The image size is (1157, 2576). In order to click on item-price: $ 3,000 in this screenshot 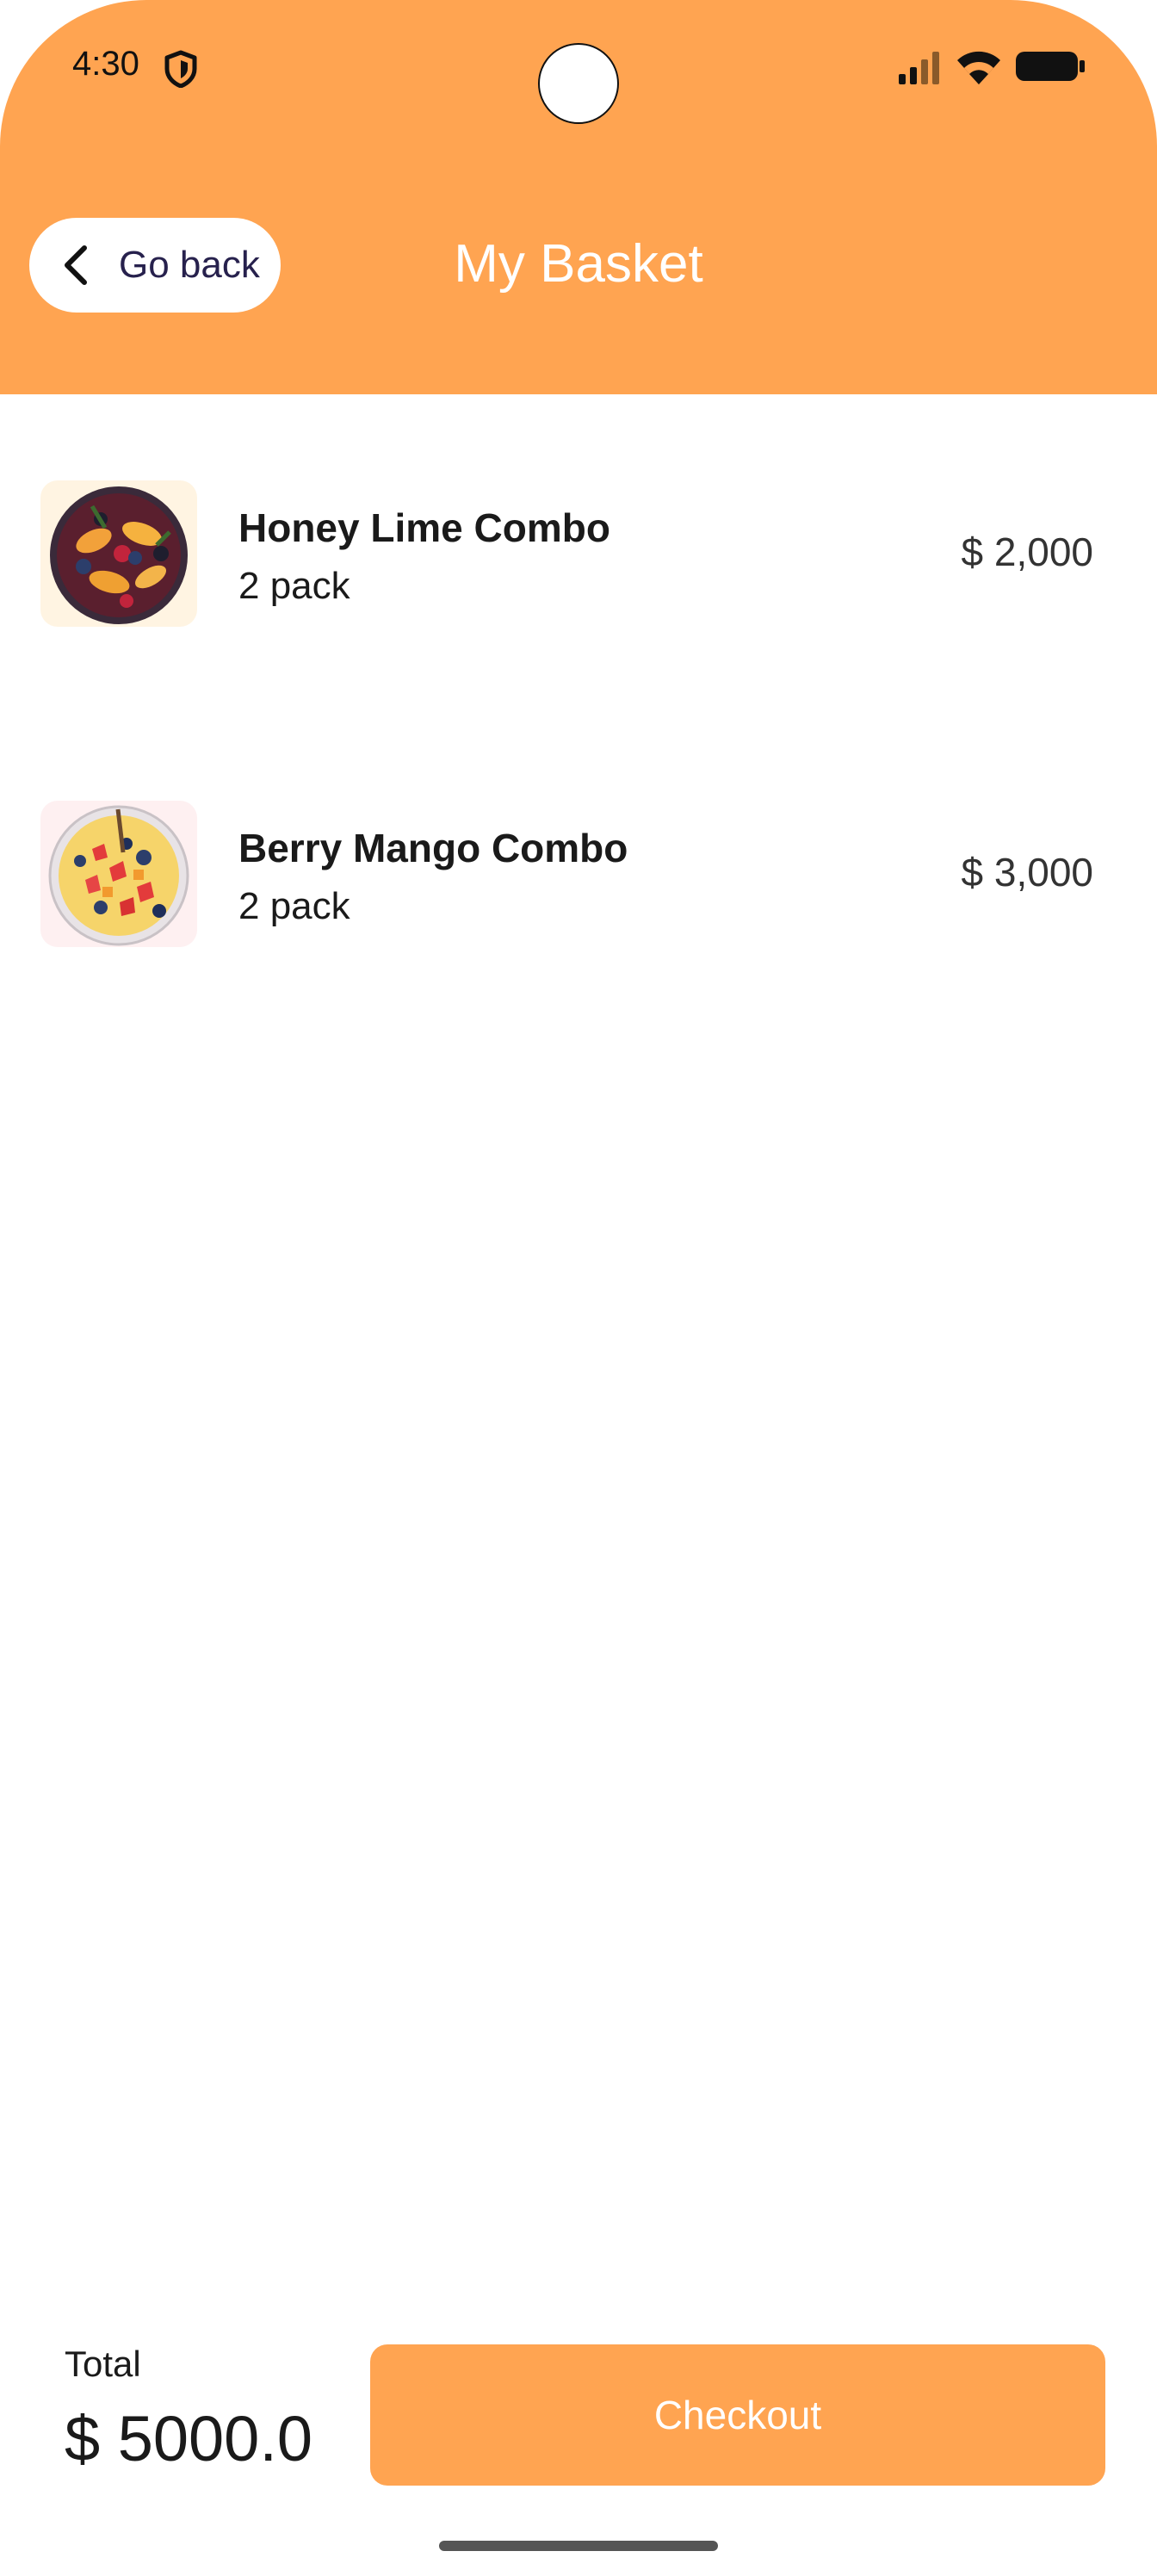, I will do `click(1027, 873)`.